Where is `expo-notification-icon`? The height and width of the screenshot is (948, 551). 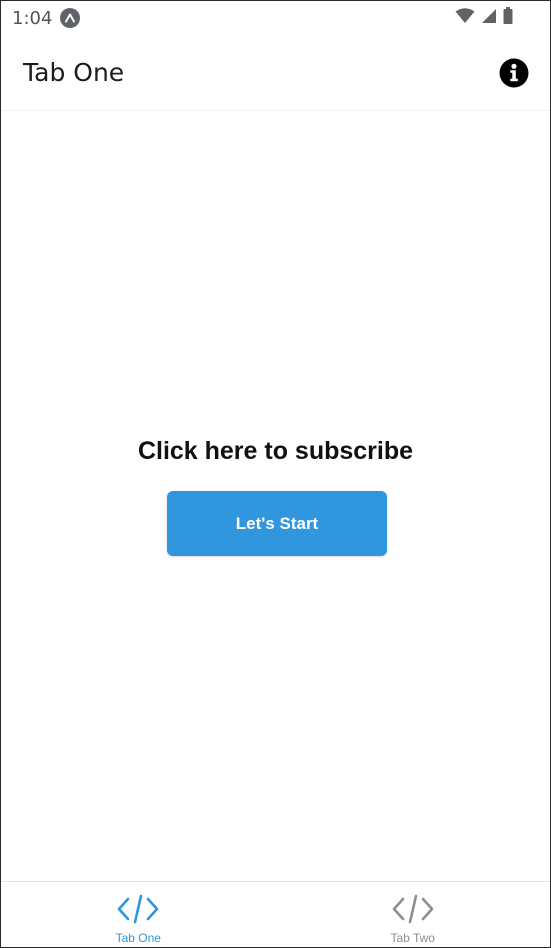 expo-notification-icon is located at coordinates (70, 18).